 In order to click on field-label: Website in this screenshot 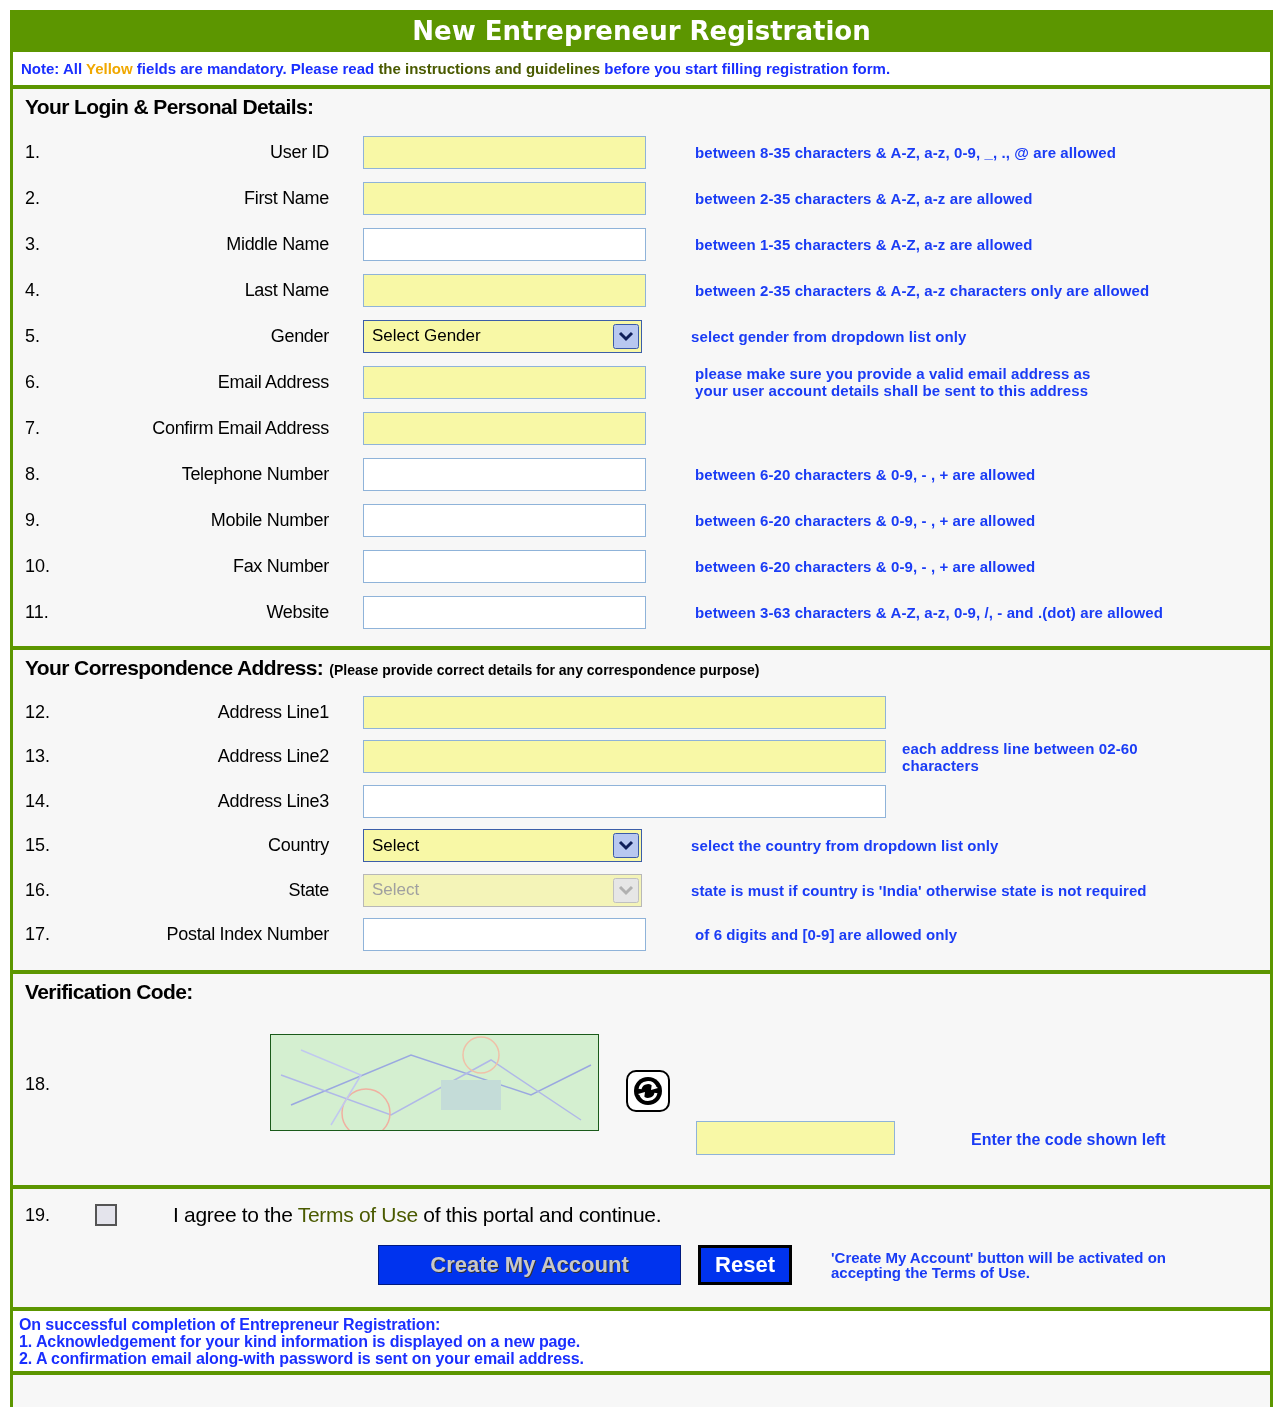, I will do `click(297, 612)`.